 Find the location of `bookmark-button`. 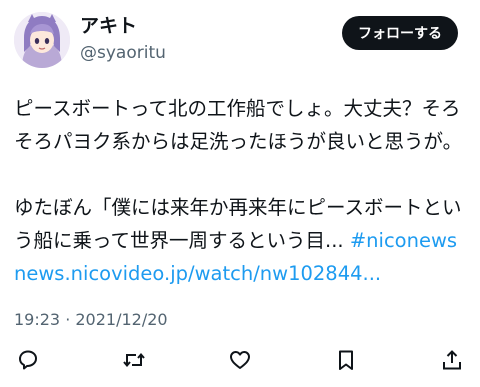

bookmark-button is located at coordinates (346, 360).